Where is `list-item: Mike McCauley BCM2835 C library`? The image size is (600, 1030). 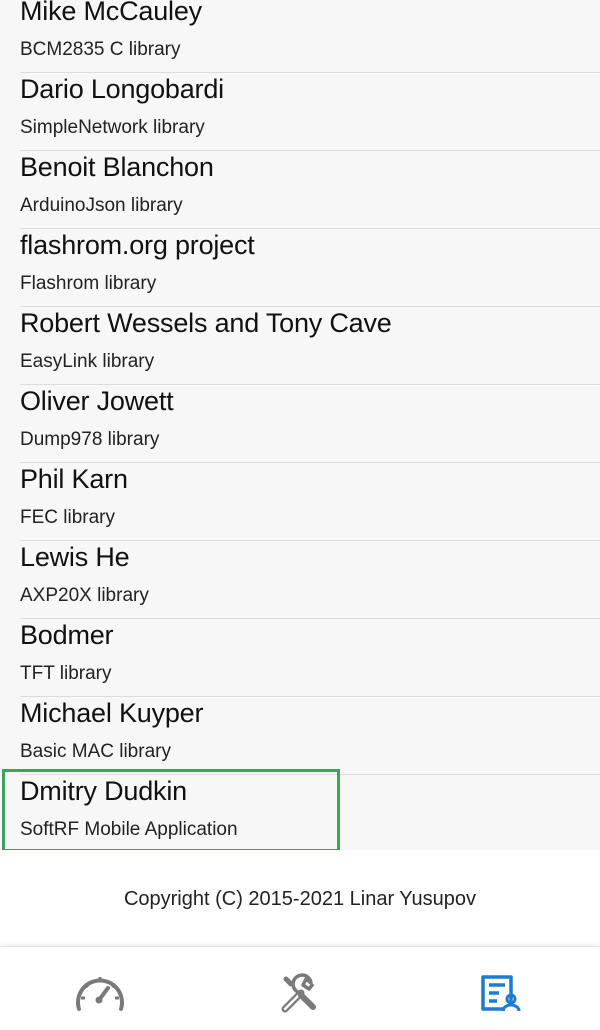
list-item: Mike McCauley BCM2835 C library is located at coordinates (310, 36).